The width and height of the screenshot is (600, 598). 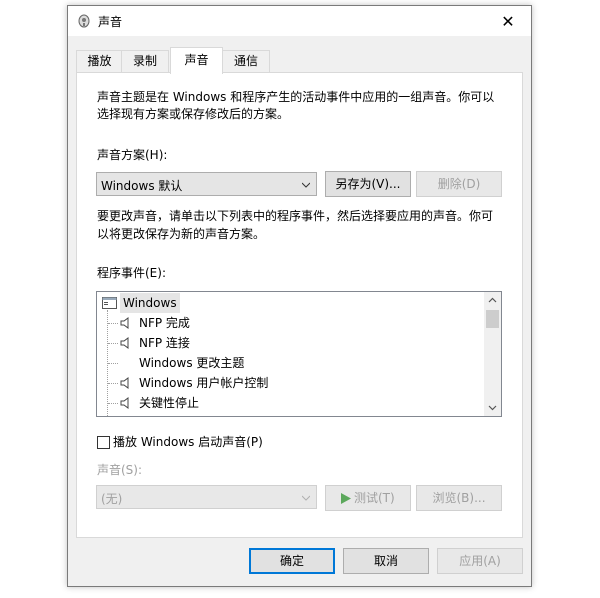 What do you see at coordinates (206, 184) in the screenshot?
I see `scheme-dropdown: Windows 默认` at bounding box center [206, 184].